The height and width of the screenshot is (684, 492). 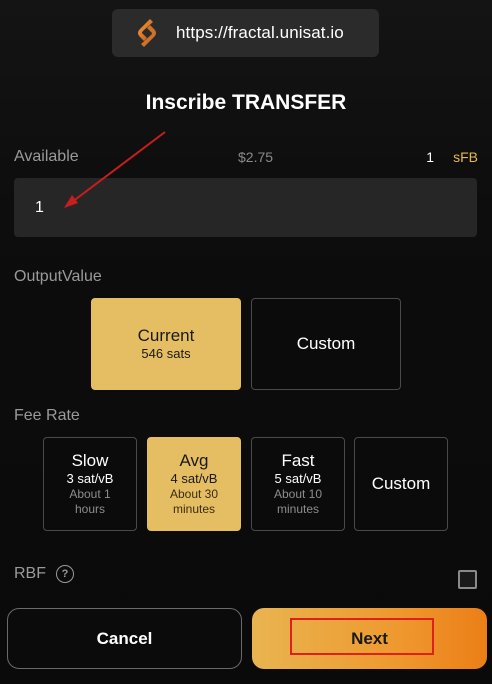 What do you see at coordinates (467, 579) in the screenshot?
I see `rbf-checkbox` at bounding box center [467, 579].